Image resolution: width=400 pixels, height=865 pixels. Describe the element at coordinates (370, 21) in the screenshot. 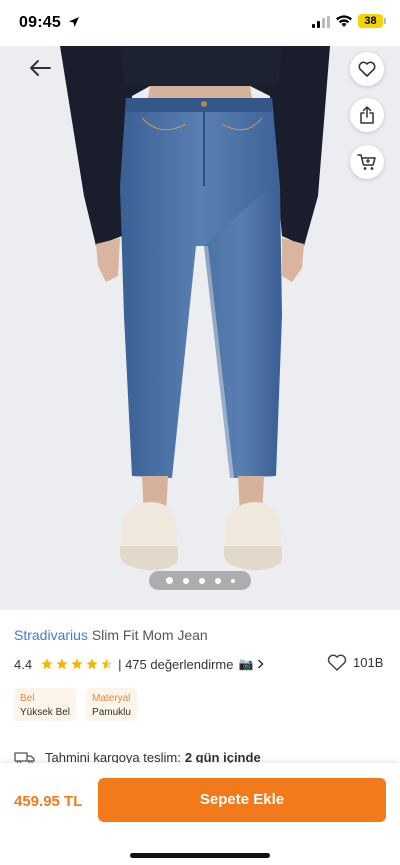

I see `battery-indicator: 38` at that location.